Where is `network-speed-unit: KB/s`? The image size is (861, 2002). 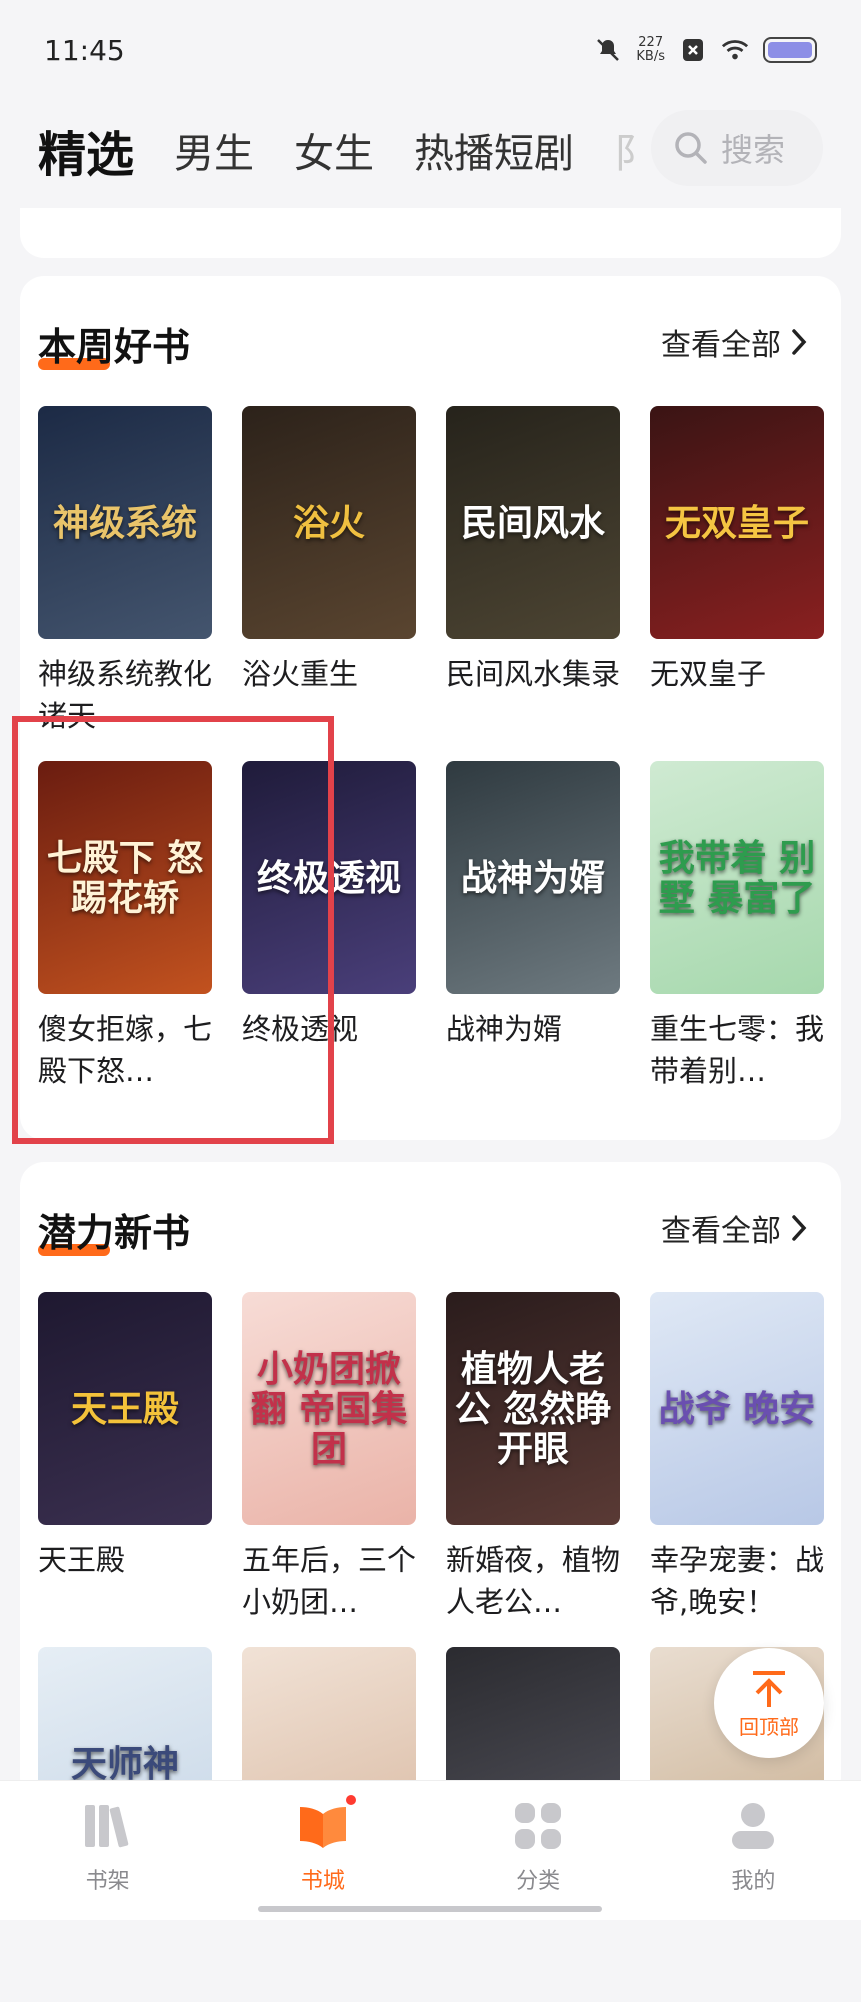
network-speed-unit: KB/s is located at coordinates (650, 56).